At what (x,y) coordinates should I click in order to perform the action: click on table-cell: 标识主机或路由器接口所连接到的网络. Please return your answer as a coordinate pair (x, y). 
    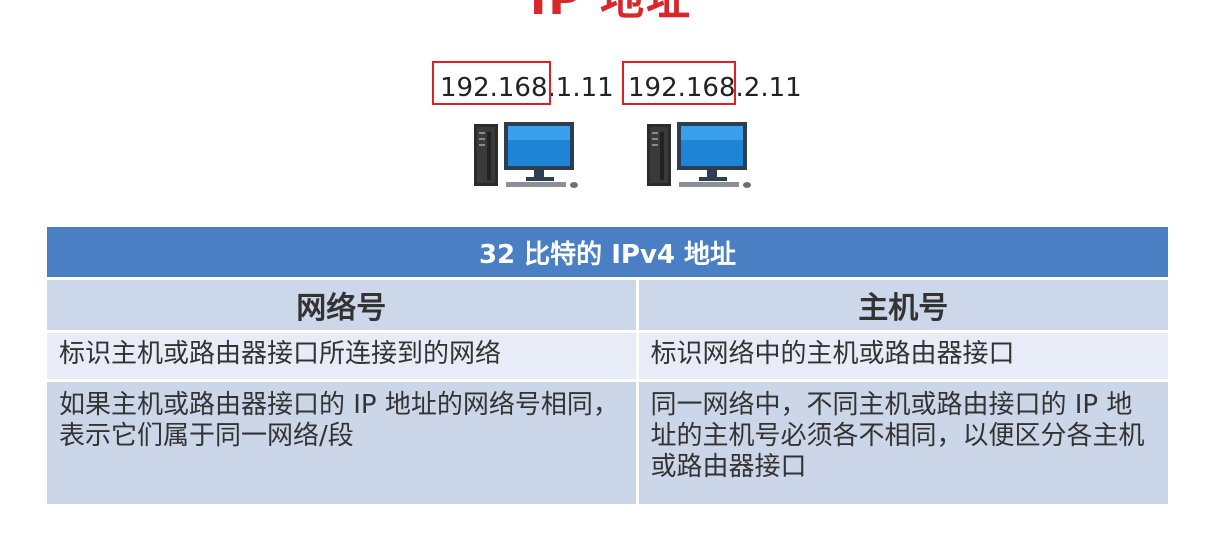
    Looking at the image, I should click on (343, 356).